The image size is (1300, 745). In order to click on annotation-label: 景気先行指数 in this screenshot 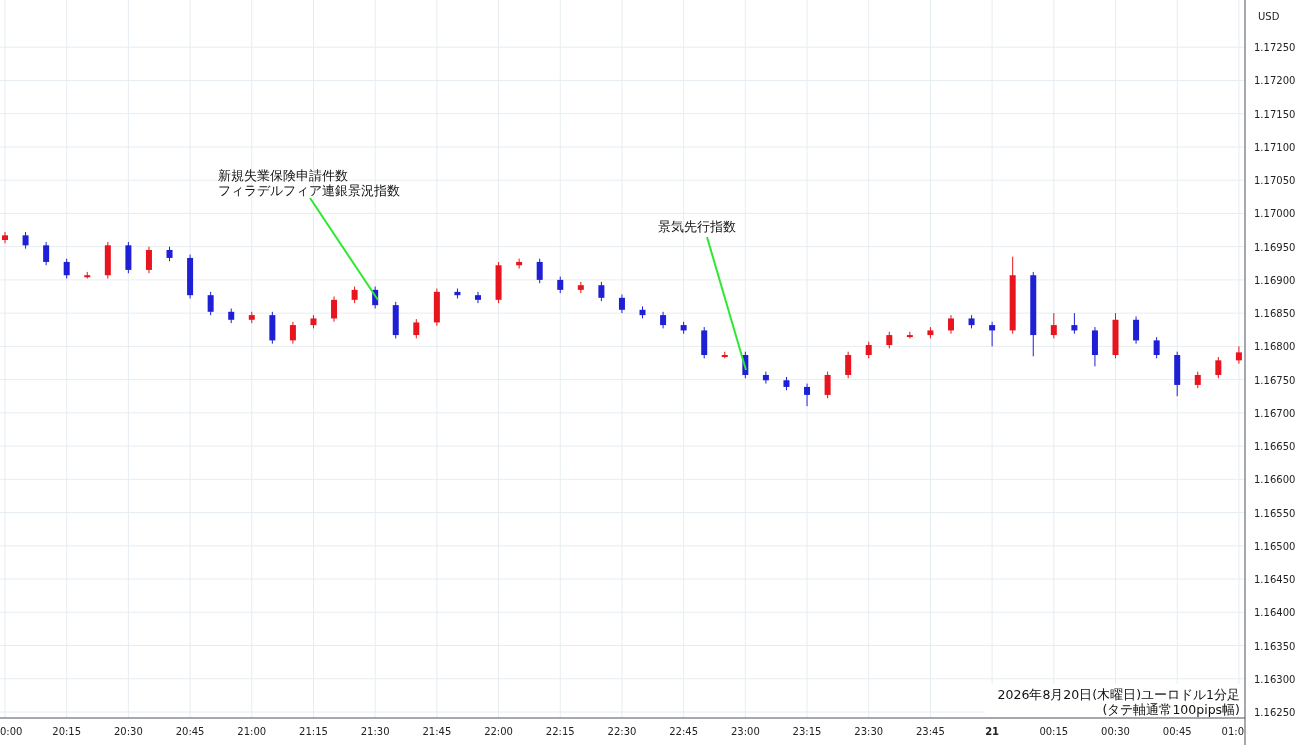, I will do `click(697, 226)`.